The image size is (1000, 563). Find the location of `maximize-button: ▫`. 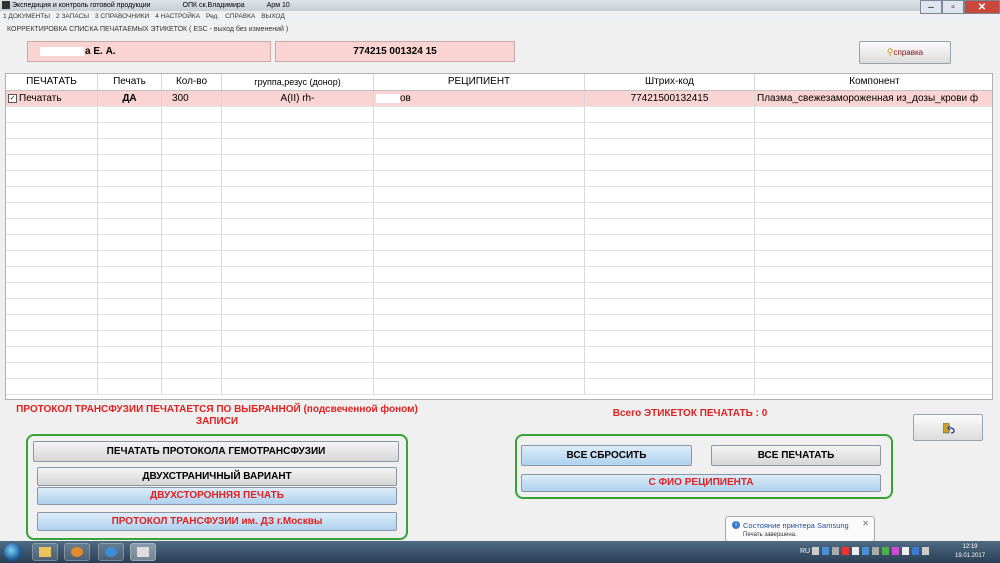

maximize-button: ▫ is located at coordinates (953, 7).